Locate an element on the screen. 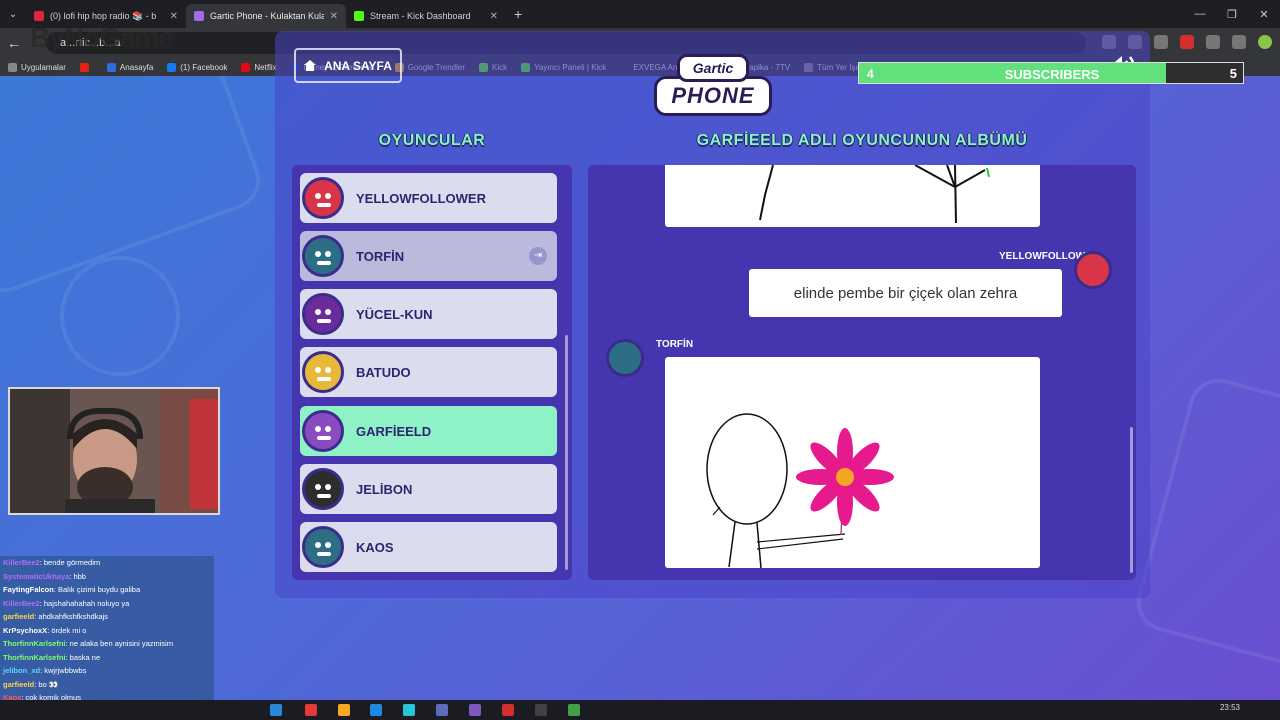 The width and height of the screenshot is (1280, 720). player-name: TORFİN is located at coordinates (380, 256).